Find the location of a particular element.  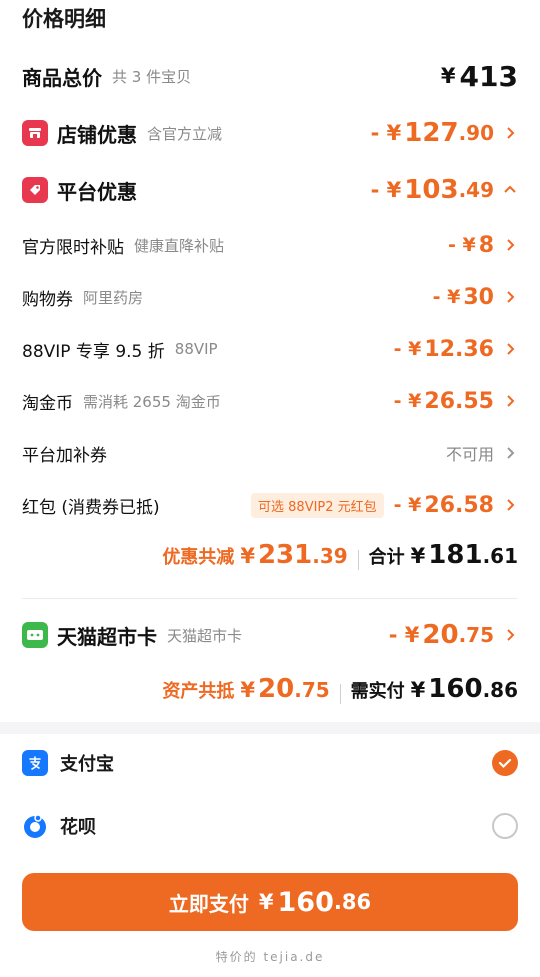

item-label: 平台加补券 is located at coordinates (64, 455).